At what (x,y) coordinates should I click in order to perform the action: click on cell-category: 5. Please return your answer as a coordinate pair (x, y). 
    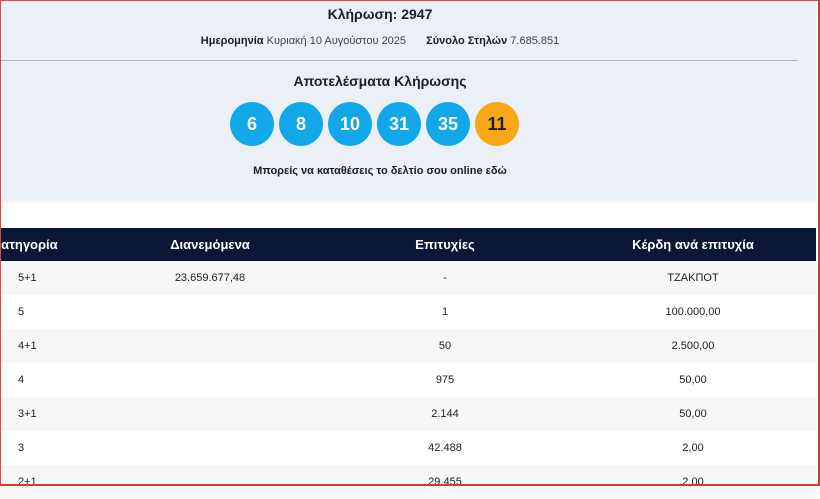
    Looking at the image, I should click on (50, 312).